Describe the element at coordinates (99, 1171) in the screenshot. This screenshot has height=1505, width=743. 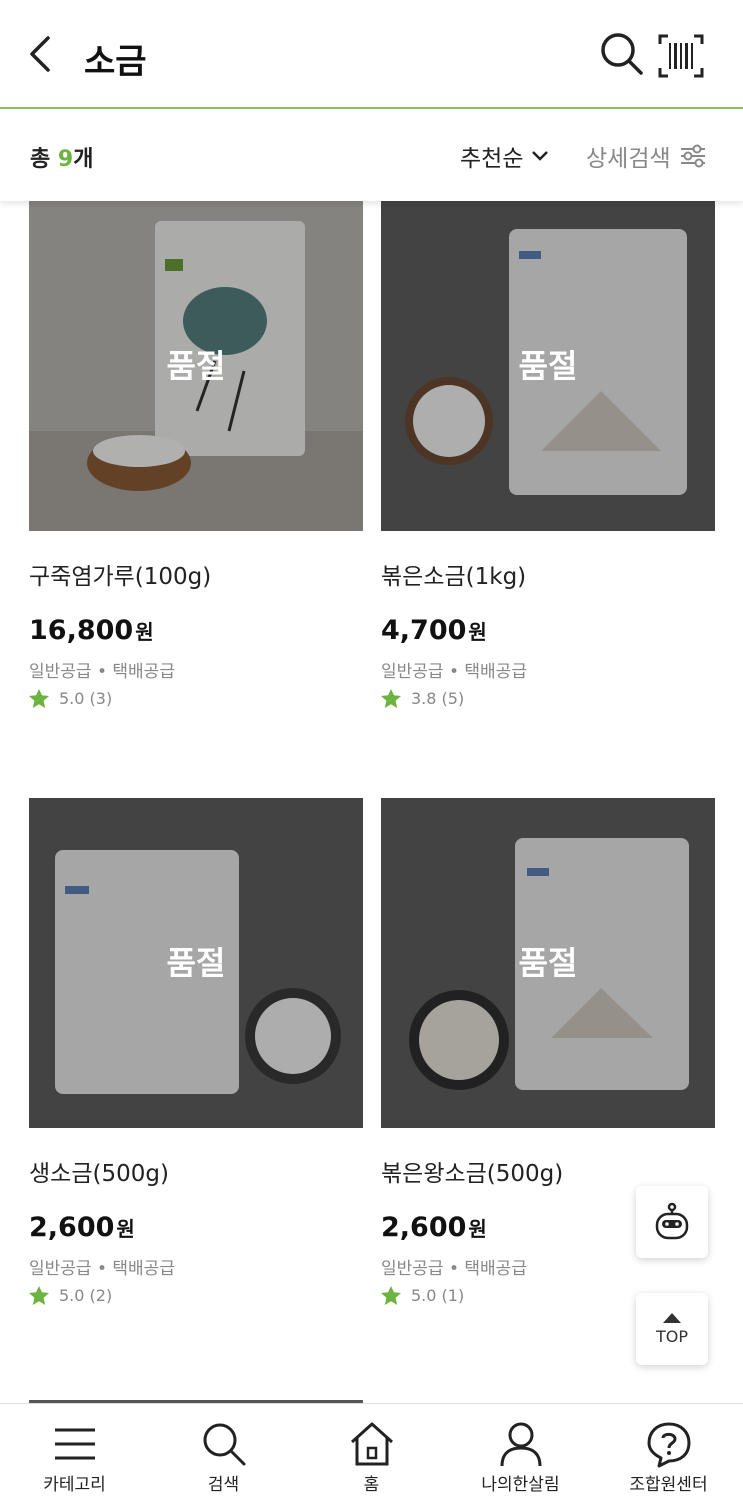
I see `product-name: 생소금(500g)` at that location.